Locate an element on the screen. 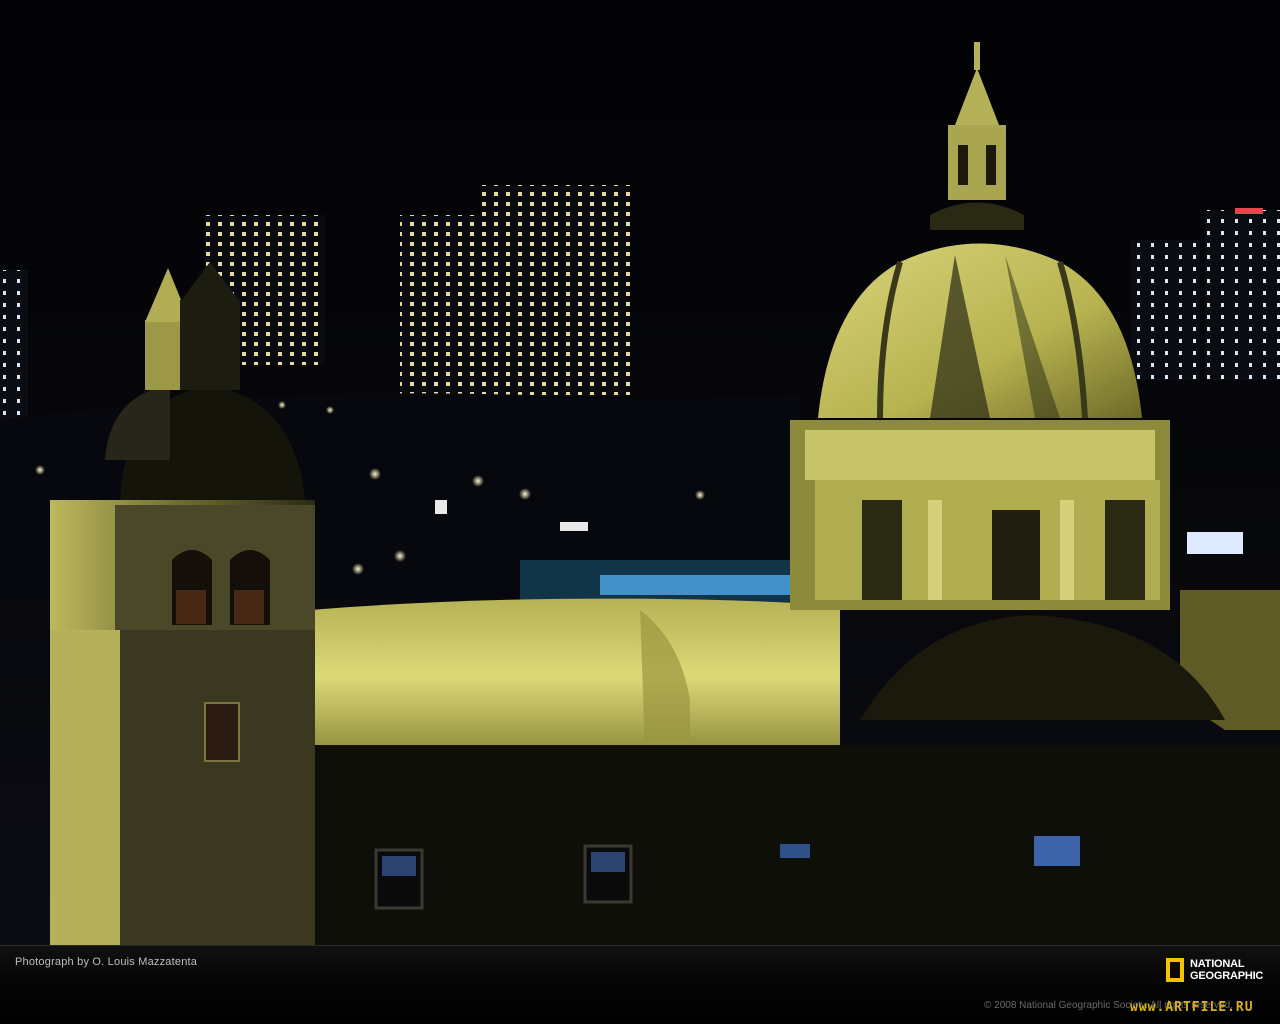 Image resolution: width=1280 pixels, height=1024 pixels. national-geographic-logo: NATIONAL GEOGRAPHIC is located at coordinates (1214, 970).